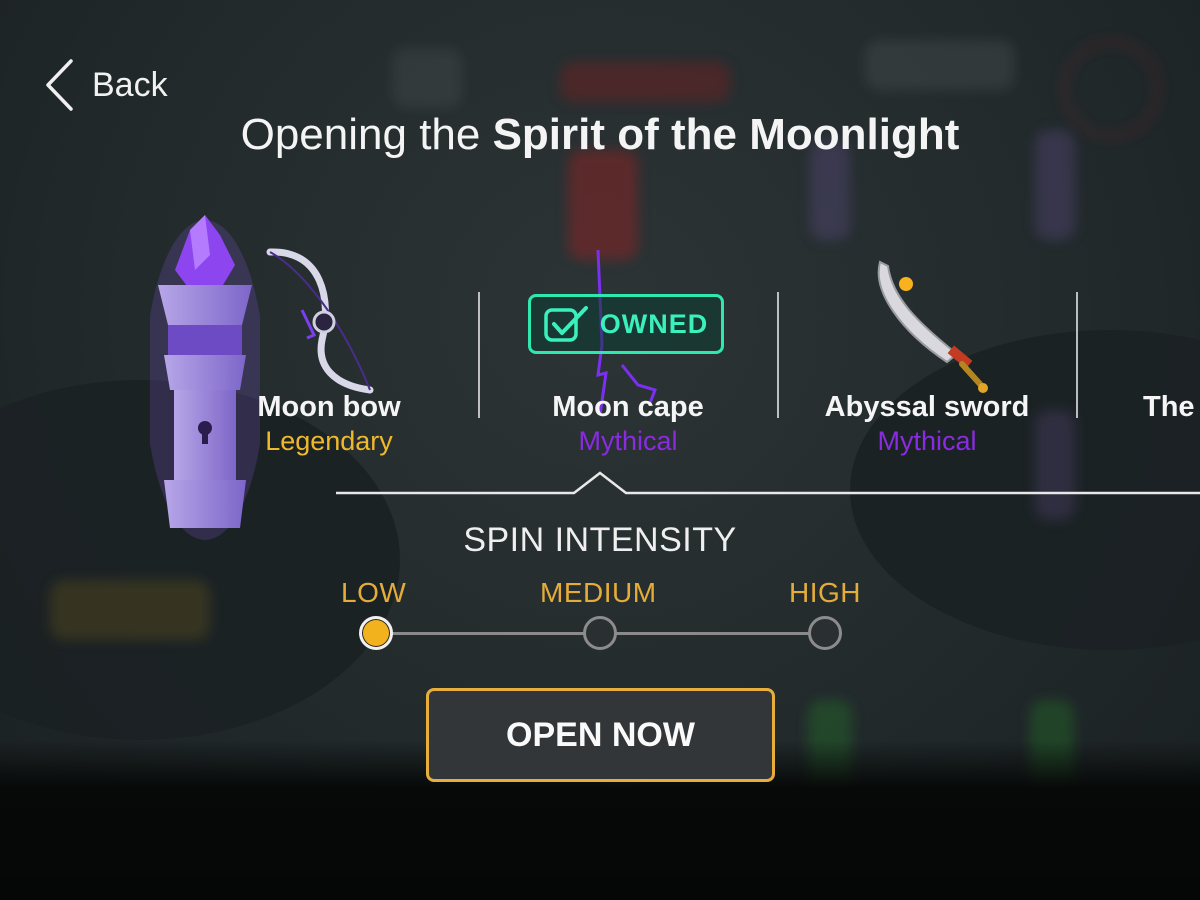  What do you see at coordinates (654, 323) in the screenshot?
I see `owned-label: OWNED` at bounding box center [654, 323].